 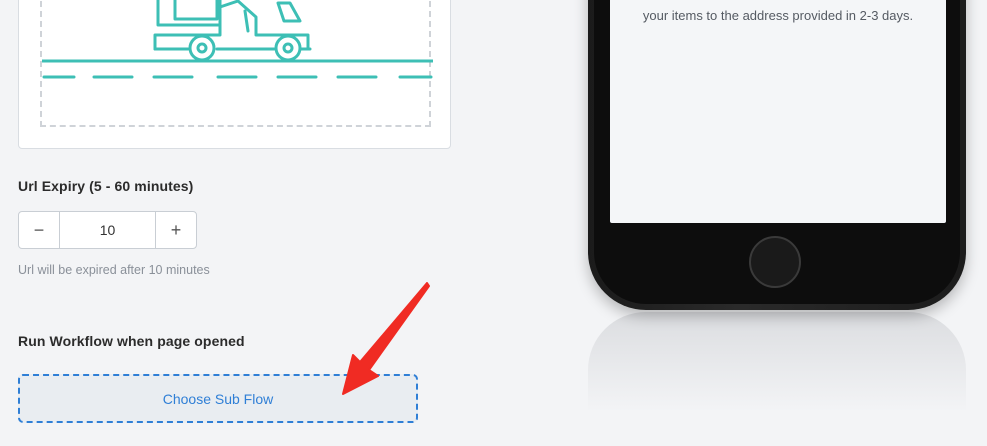 I want to click on phone-reflection, so click(x=777, y=362).